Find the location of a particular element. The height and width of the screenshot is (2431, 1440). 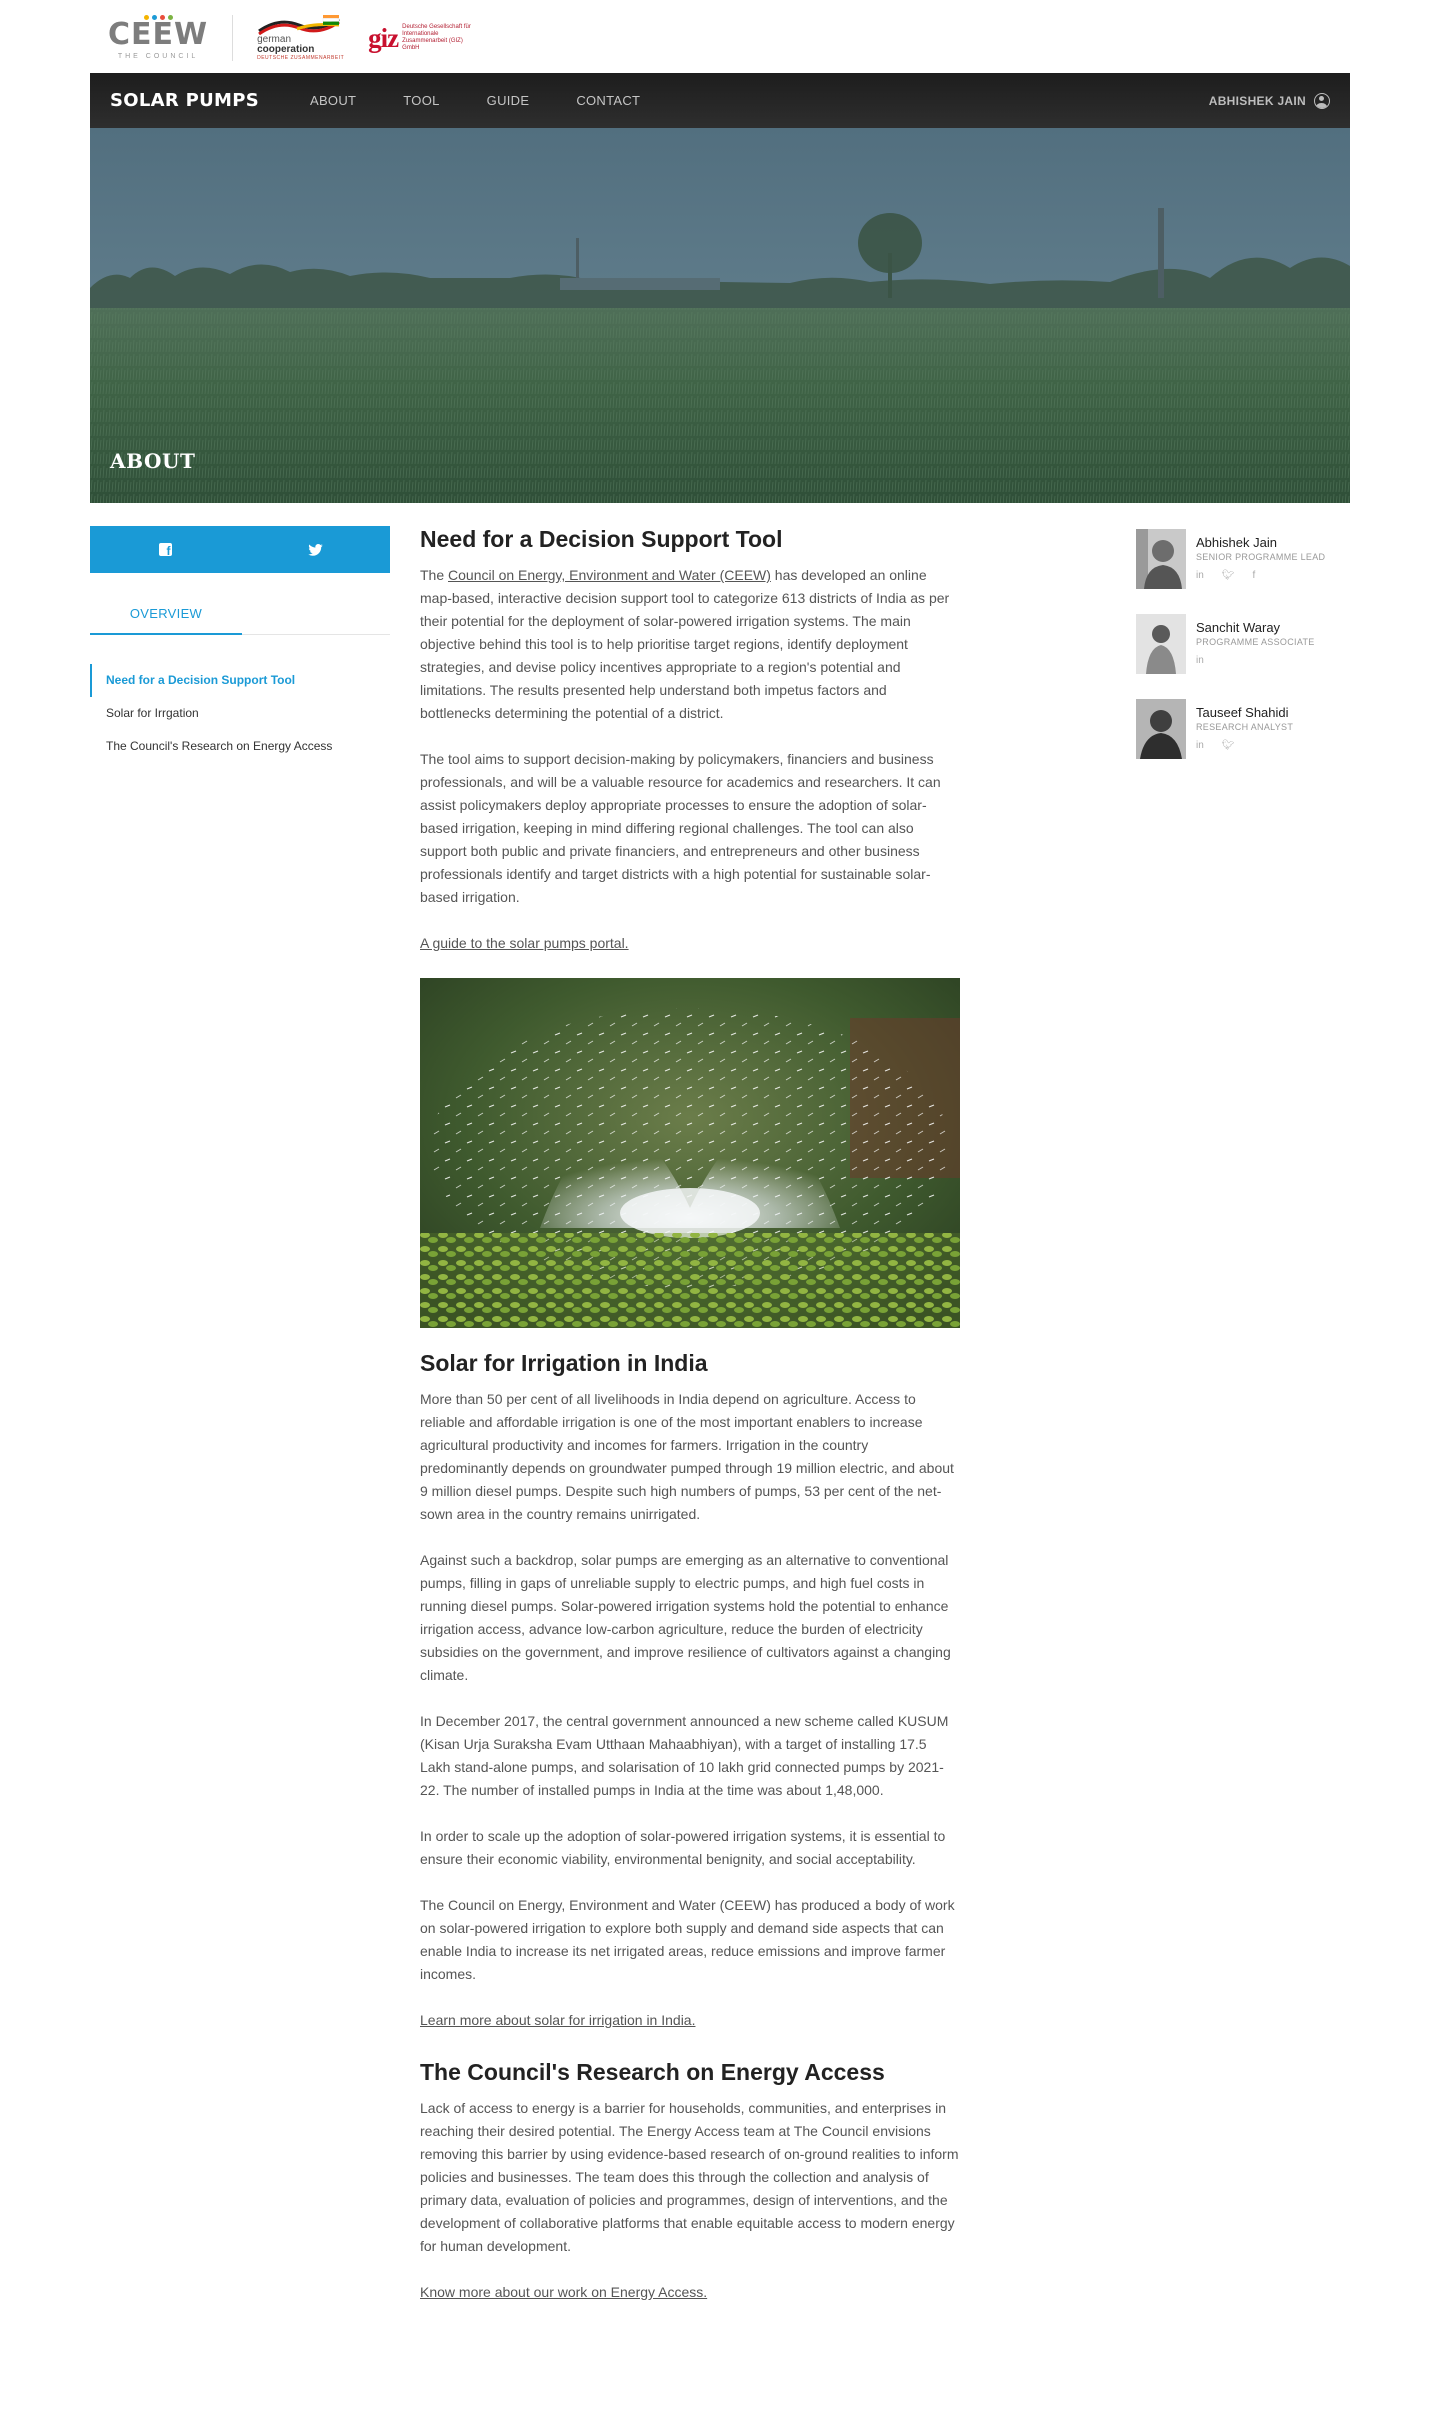

section-heading-decision-support: Need for a Decision Support Tool is located at coordinates (601, 539).